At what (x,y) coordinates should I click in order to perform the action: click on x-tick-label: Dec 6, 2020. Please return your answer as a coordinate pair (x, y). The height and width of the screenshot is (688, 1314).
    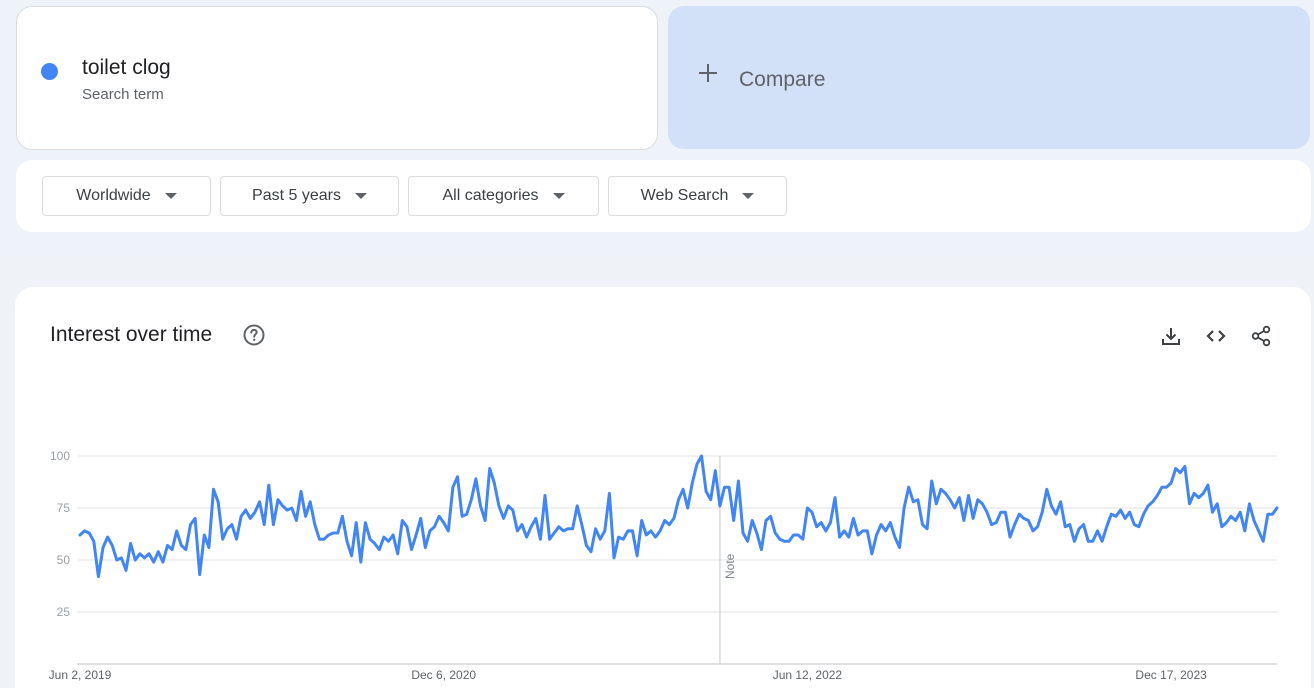
    Looking at the image, I should click on (443, 675).